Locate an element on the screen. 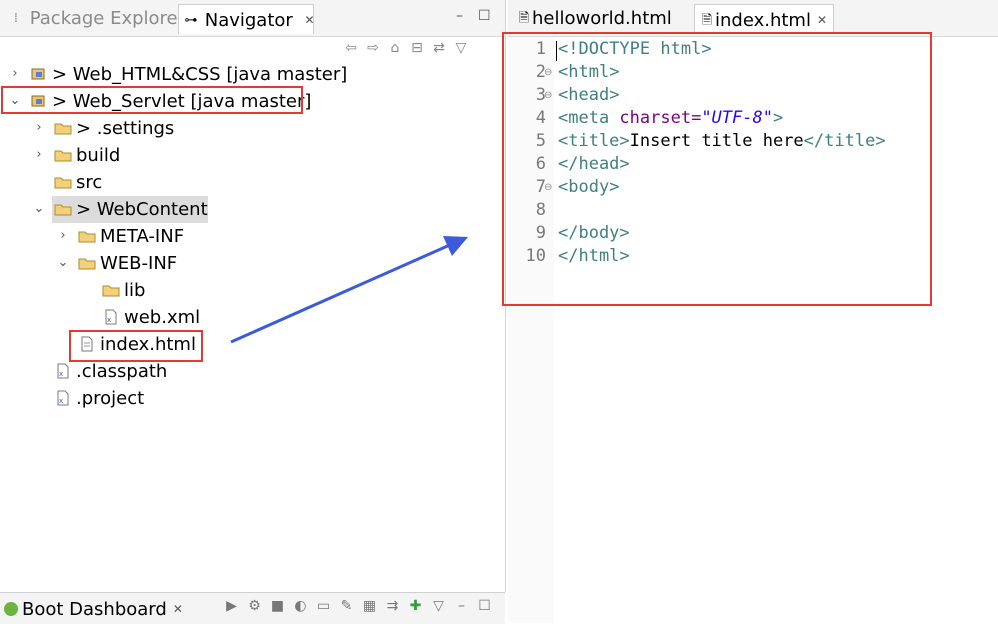 The height and width of the screenshot is (624, 998). tab-index-label: index.html is located at coordinates (763, 20).